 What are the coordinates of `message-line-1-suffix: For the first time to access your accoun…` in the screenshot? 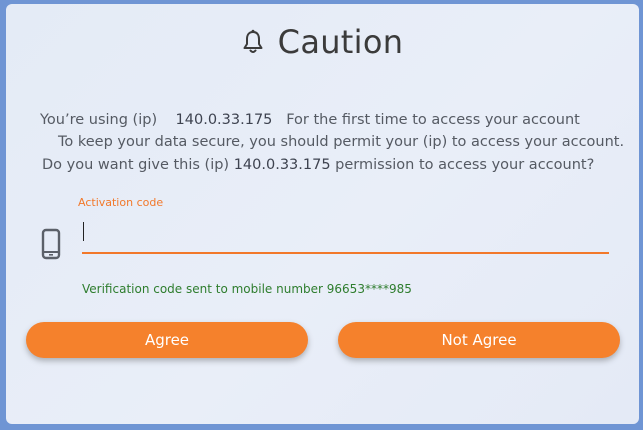 It's located at (433, 120).